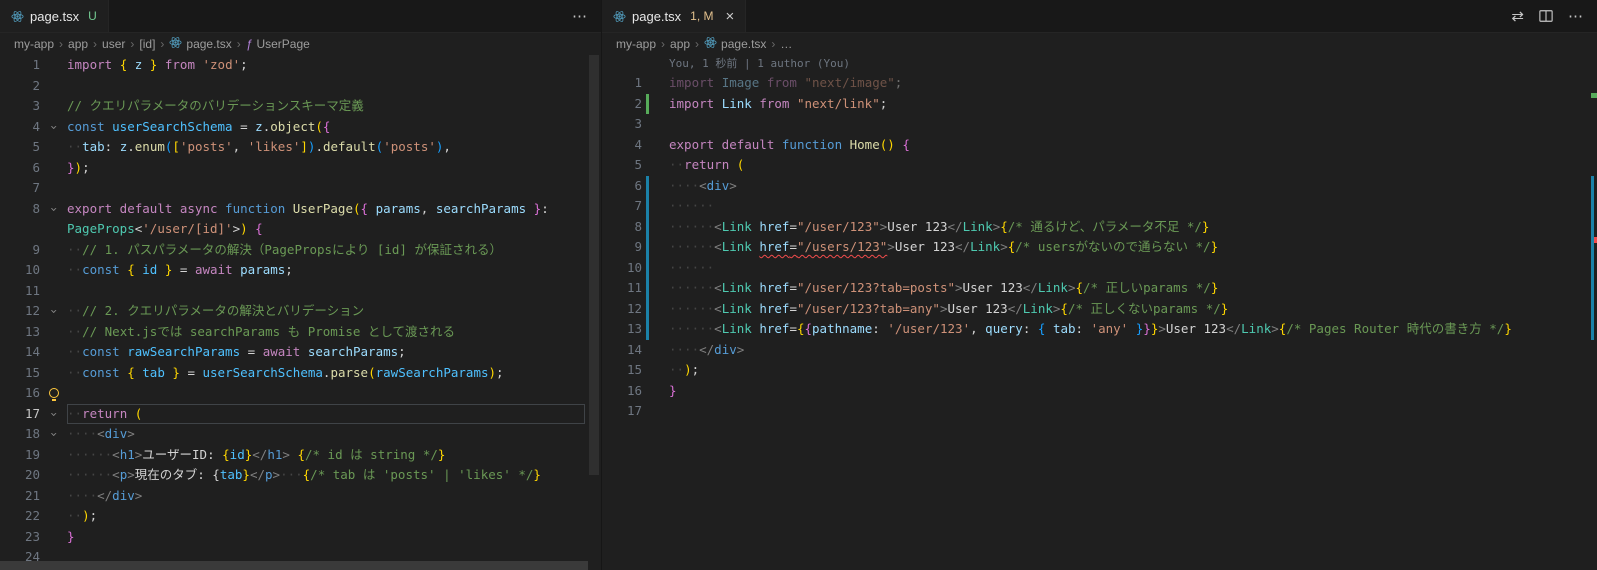 This screenshot has width=1597, height=570. What do you see at coordinates (33, 229) in the screenshot?
I see `gutter` at bounding box center [33, 229].